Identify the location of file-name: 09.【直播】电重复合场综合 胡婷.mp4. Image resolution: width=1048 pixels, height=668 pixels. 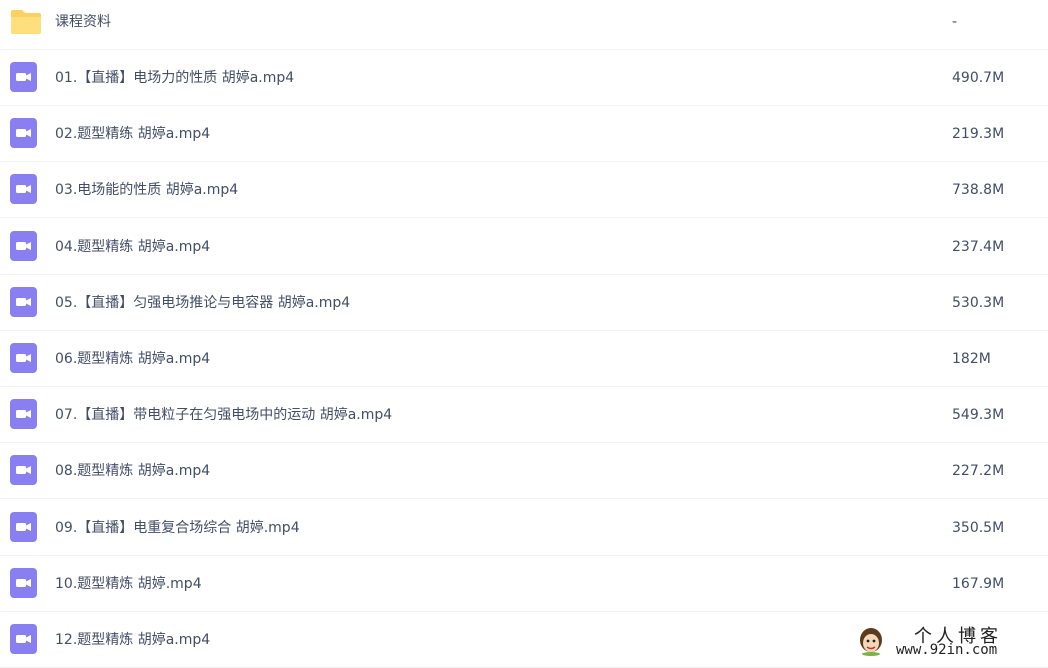
(177, 528).